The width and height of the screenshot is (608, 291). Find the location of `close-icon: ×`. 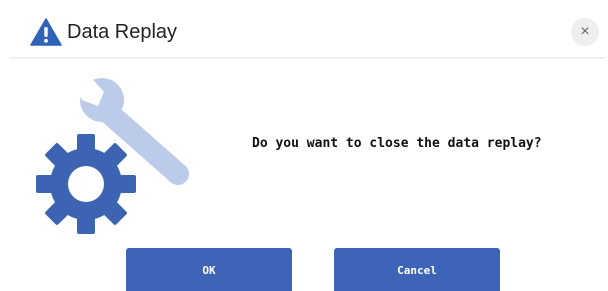

close-icon: × is located at coordinates (585, 31).